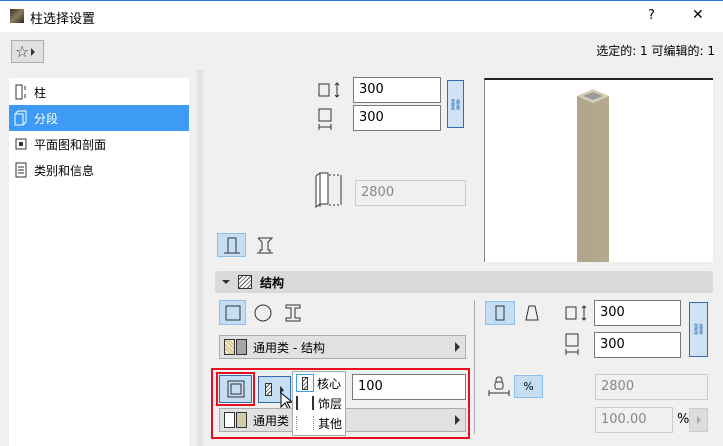 The image size is (723, 446). I want to click on circle-icon, so click(262, 312).